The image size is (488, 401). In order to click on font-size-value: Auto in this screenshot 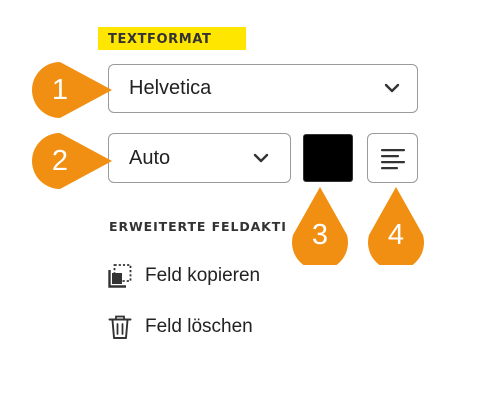, I will do `click(150, 158)`.